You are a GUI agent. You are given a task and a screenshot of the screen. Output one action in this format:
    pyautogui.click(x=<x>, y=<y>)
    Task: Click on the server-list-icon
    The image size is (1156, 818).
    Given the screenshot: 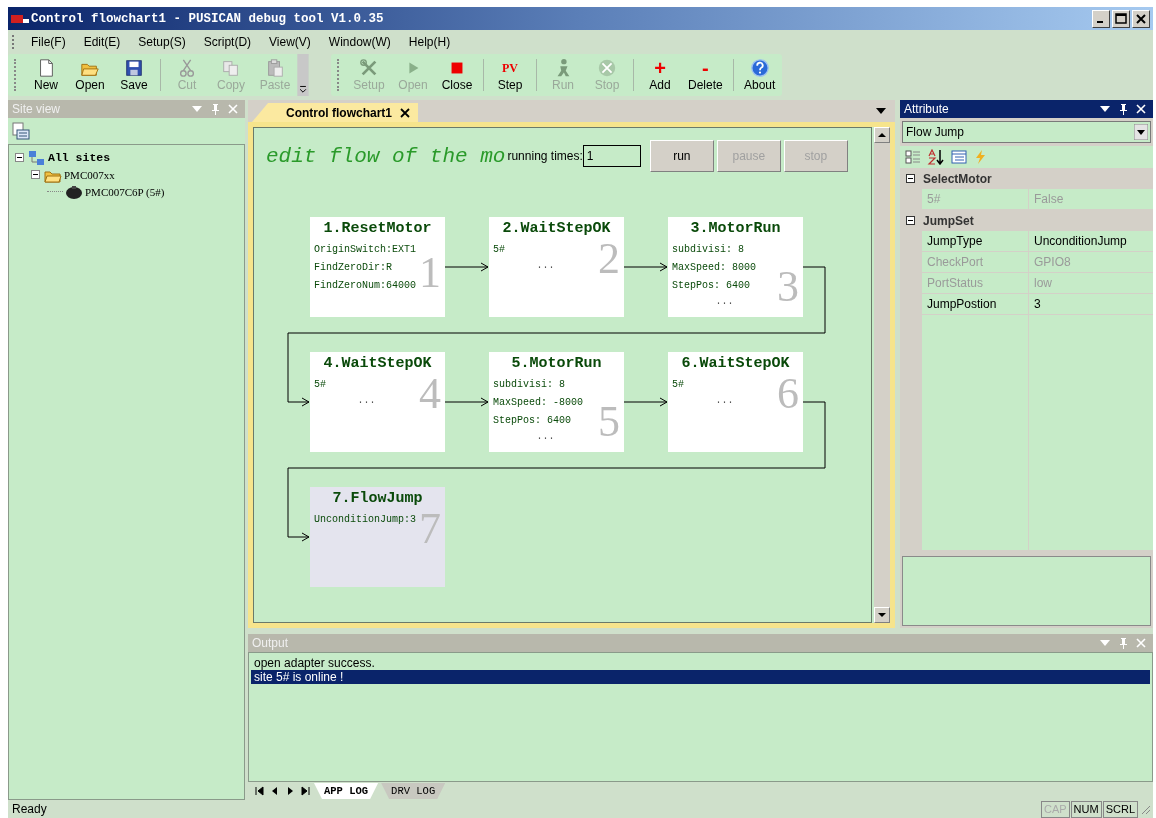 What is the action you would take?
    pyautogui.click(x=21, y=131)
    